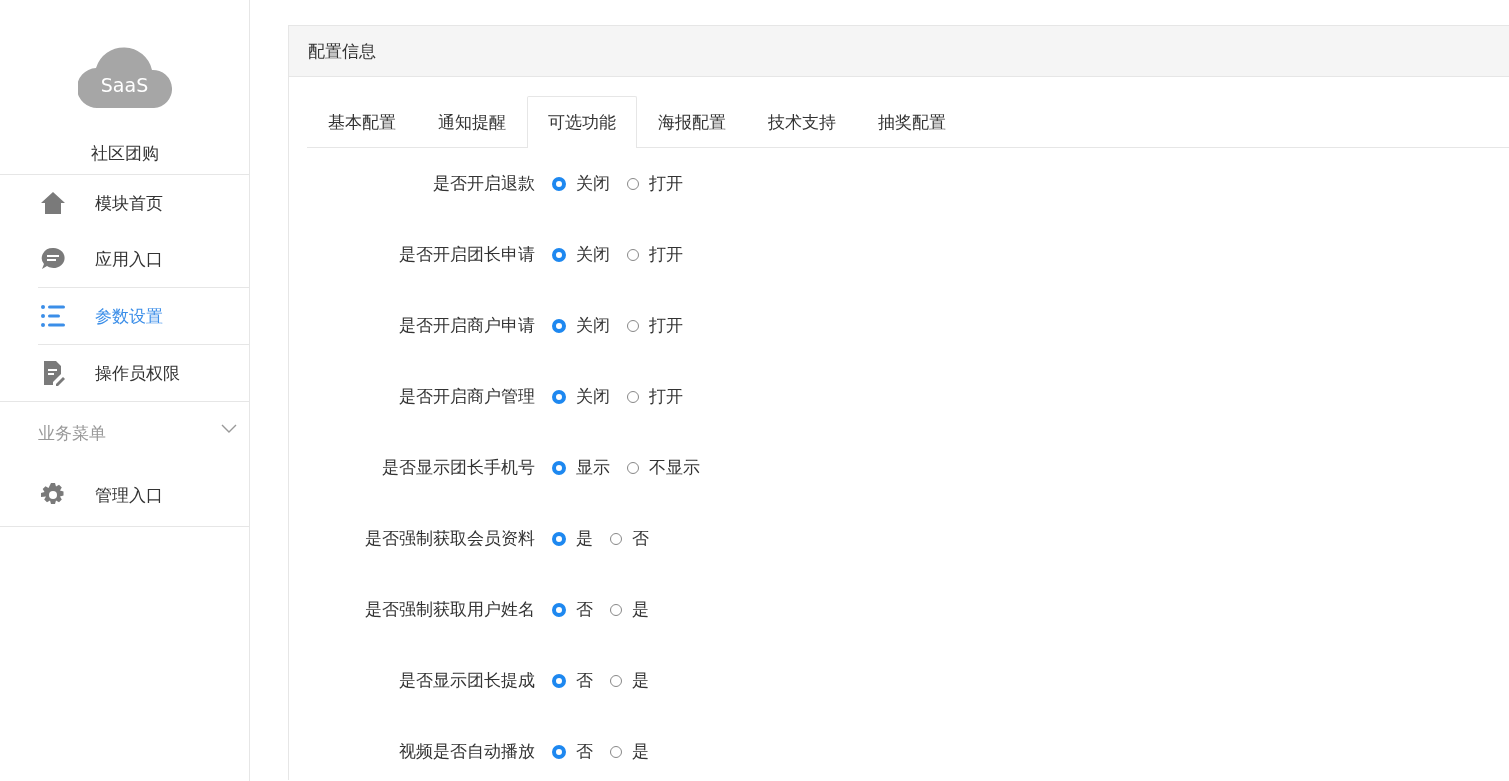  What do you see at coordinates (124, 259) in the screenshot?
I see `sidebar-item: 应用入口` at bounding box center [124, 259].